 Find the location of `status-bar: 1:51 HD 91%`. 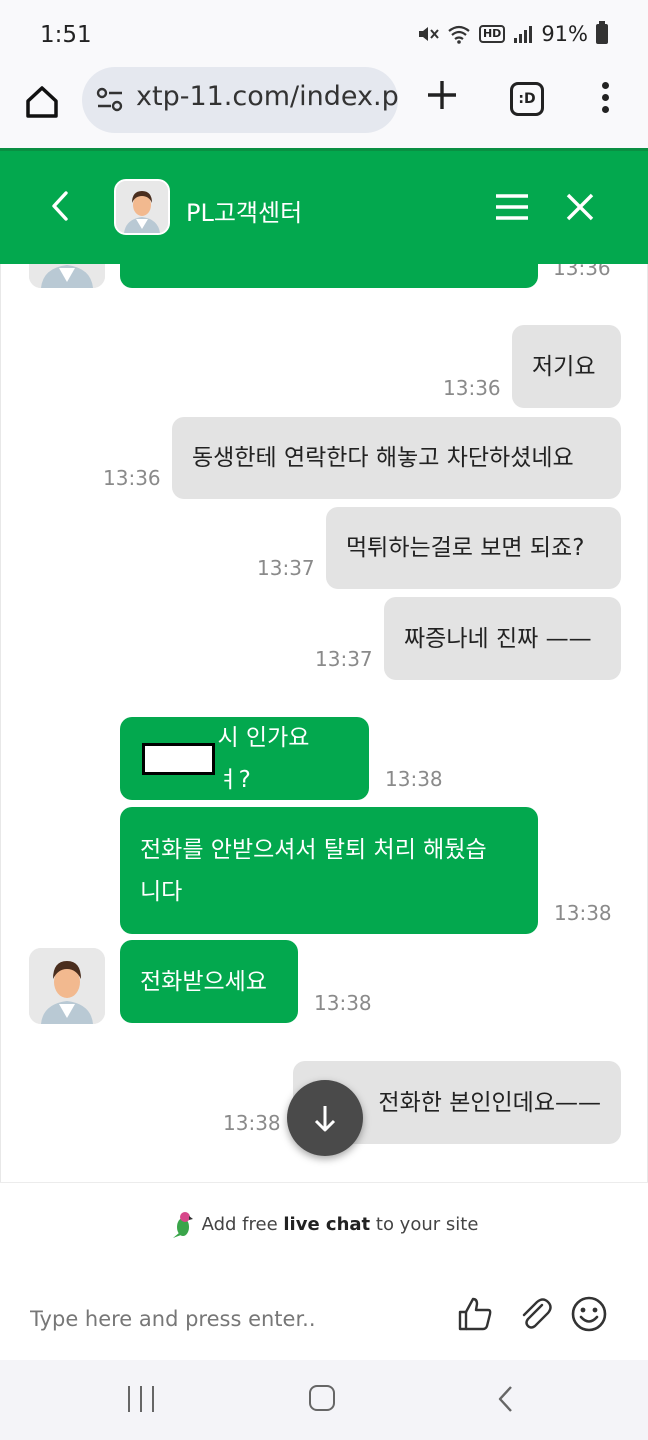

status-bar: 1:51 HD 91% is located at coordinates (324, 36).